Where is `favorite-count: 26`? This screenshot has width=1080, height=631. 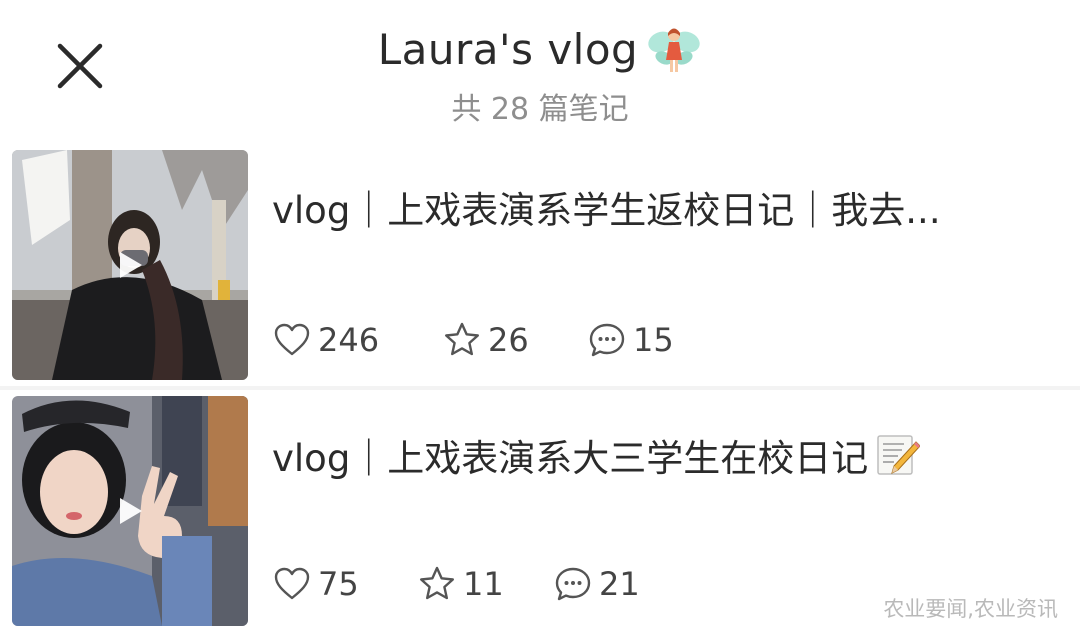 favorite-count: 26 is located at coordinates (508, 340).